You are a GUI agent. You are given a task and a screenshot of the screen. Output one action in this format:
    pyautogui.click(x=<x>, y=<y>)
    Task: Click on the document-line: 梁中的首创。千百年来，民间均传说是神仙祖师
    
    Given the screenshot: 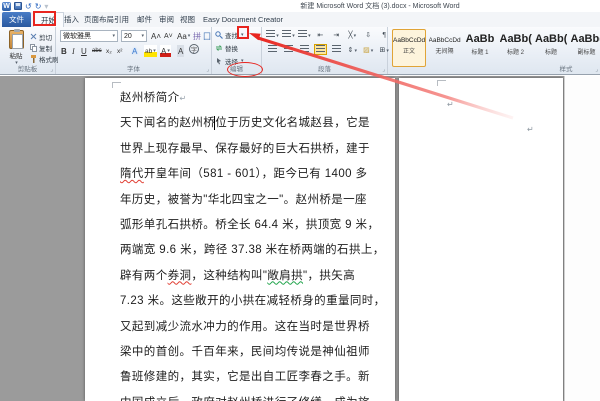 What is the action you would take?
    pyautogui.click(x=253, y=352)
    